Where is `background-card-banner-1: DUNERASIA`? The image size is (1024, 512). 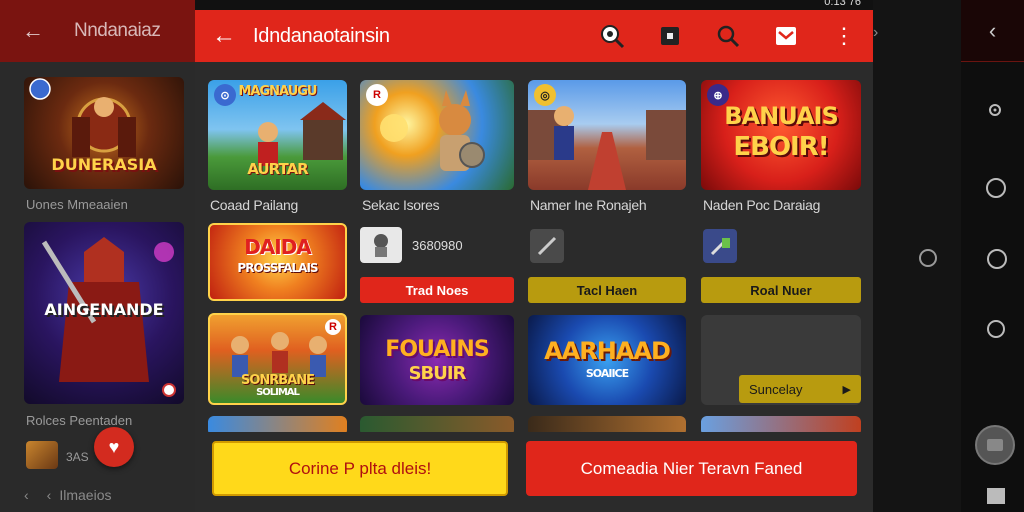
background-card-banner-1: DUNERASIA is located at coordinates (104, 164).